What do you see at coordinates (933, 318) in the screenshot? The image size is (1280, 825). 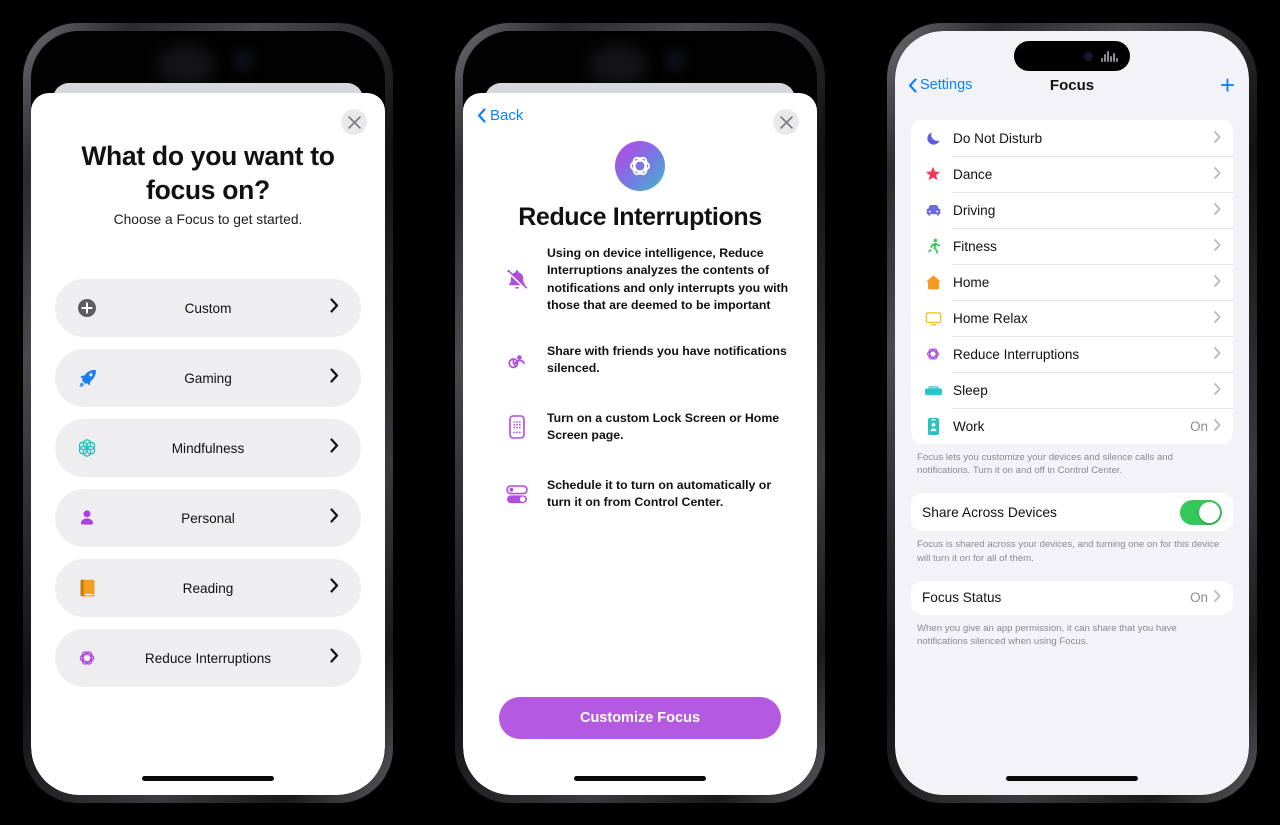 I see `display-icon` at bounding box center [933, 318].